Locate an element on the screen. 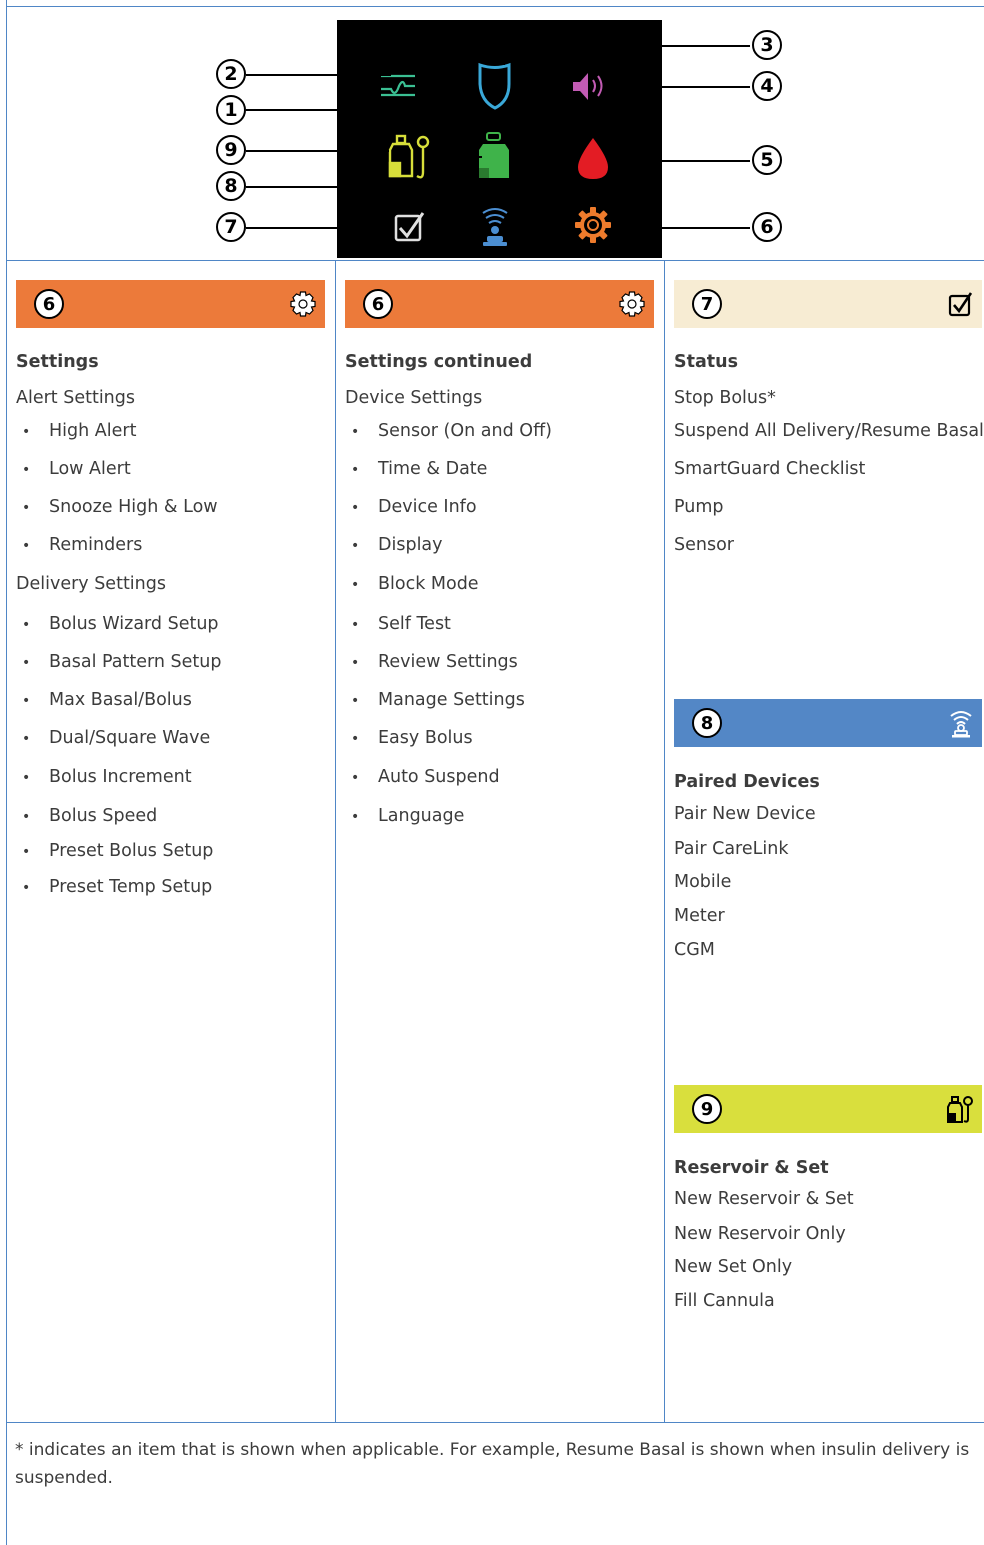 Image resolution: width=984 pixels, height=1545 pixels. audio-icon is located at coordinates (588, 86).